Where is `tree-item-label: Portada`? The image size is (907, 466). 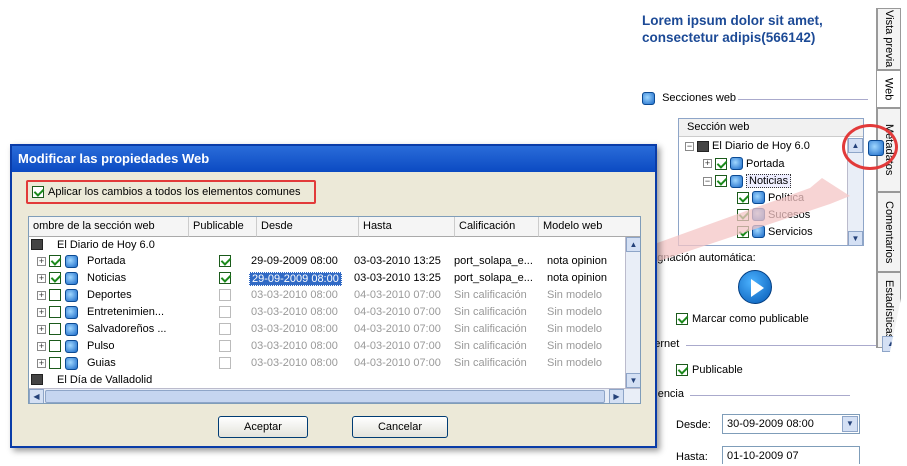 tree-item-label: Portada is located at coordinates (765, 163).